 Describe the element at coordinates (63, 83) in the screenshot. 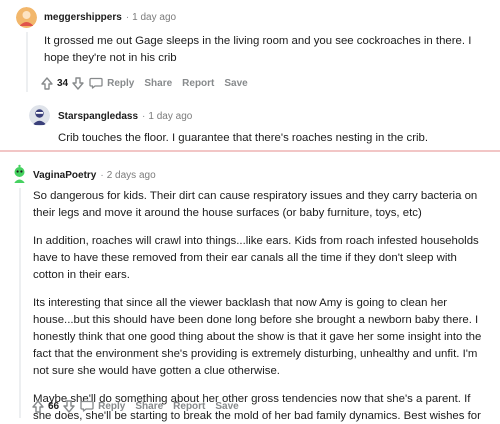

I see `vote-count: 34` at that location.